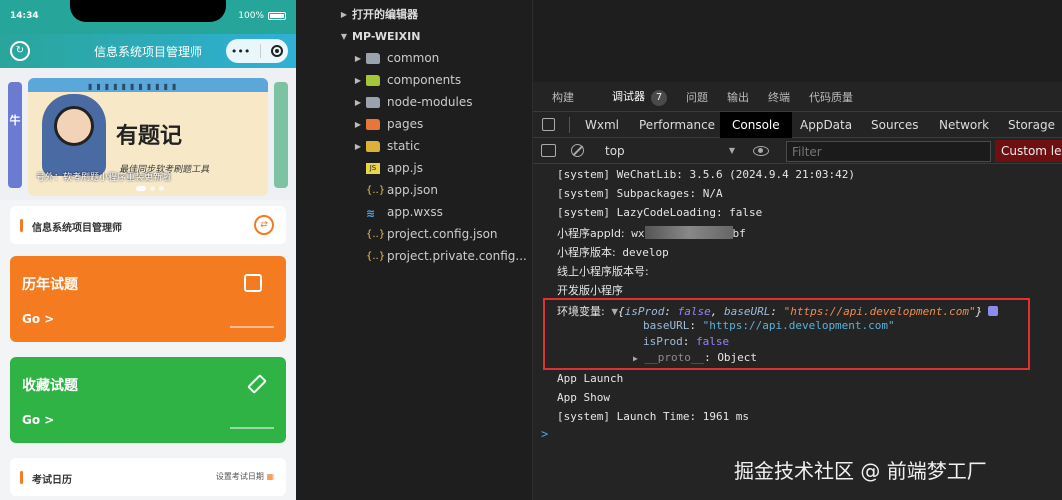 The width and height of the screenshot is (1062, 500). Describe the element at coordinates (373, 102) in the screenshot. I see `folder-icon` at that location.